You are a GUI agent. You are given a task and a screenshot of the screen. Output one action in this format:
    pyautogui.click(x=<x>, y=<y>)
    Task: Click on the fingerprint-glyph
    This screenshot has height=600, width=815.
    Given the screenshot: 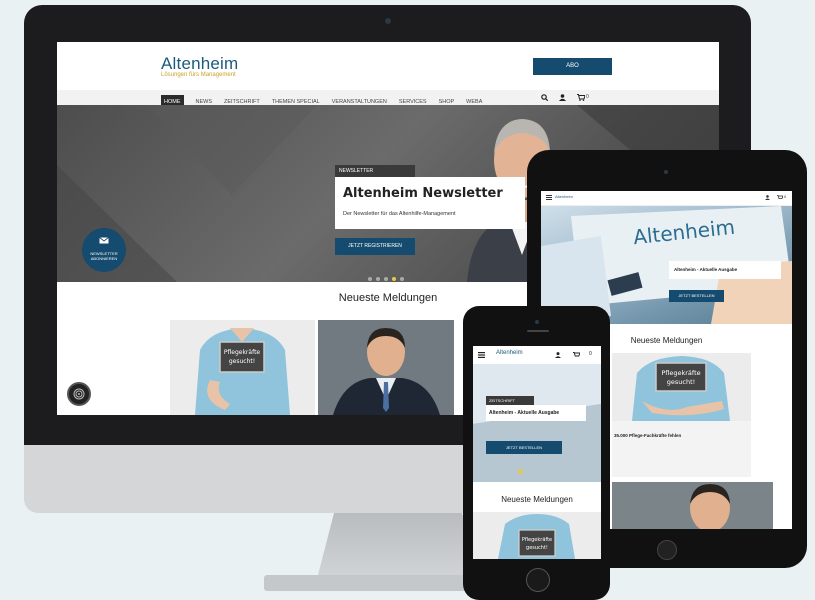 What is the action you would take?
    pyautogui.click(x=79, y=394)
    